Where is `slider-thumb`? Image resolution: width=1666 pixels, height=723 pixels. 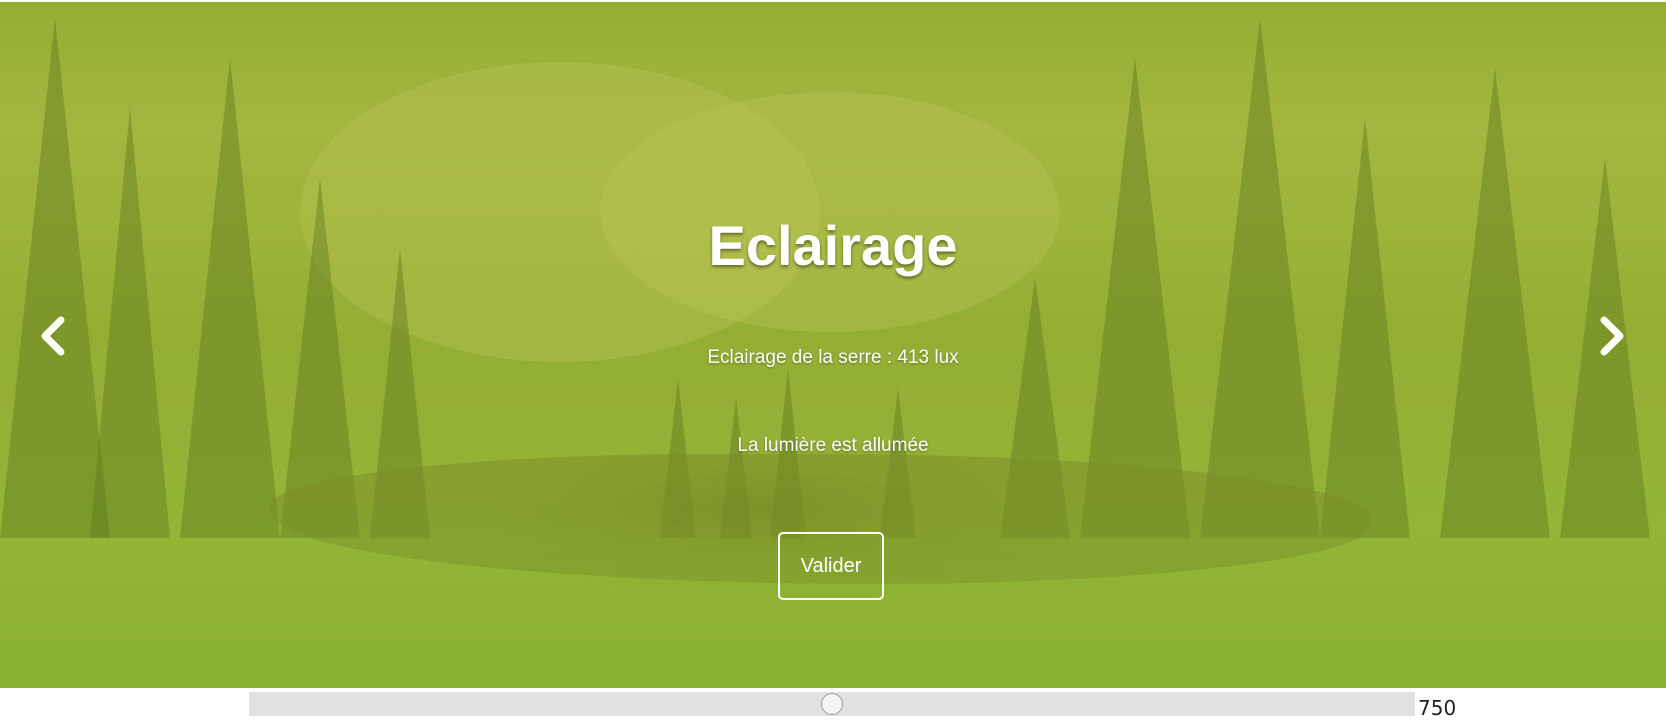
slider-thumb is located at coordinates (832, 704).